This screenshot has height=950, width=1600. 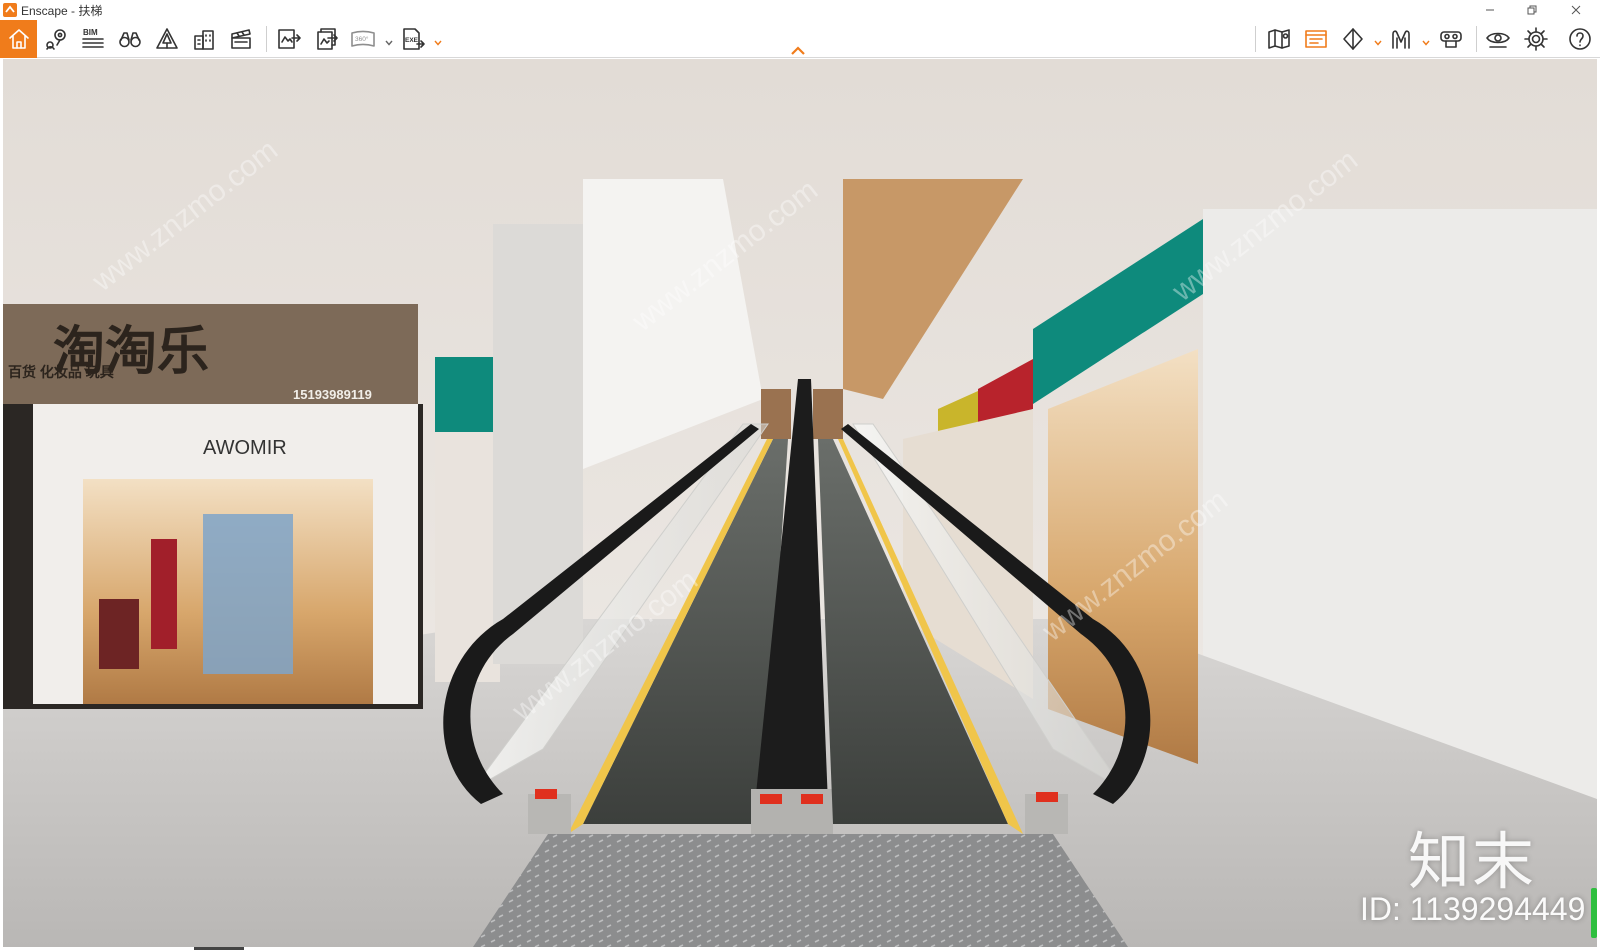 I want to click on visibility-button, so click(x=1498, y=39).